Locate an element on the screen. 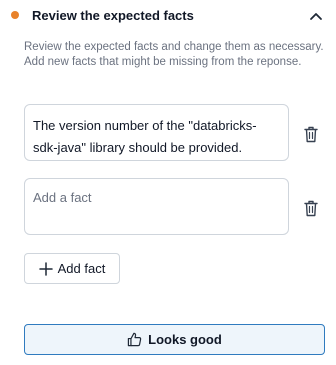 The width and height of the screenshot is (336, 365). collapse-button is located at coordinates (316, 16).